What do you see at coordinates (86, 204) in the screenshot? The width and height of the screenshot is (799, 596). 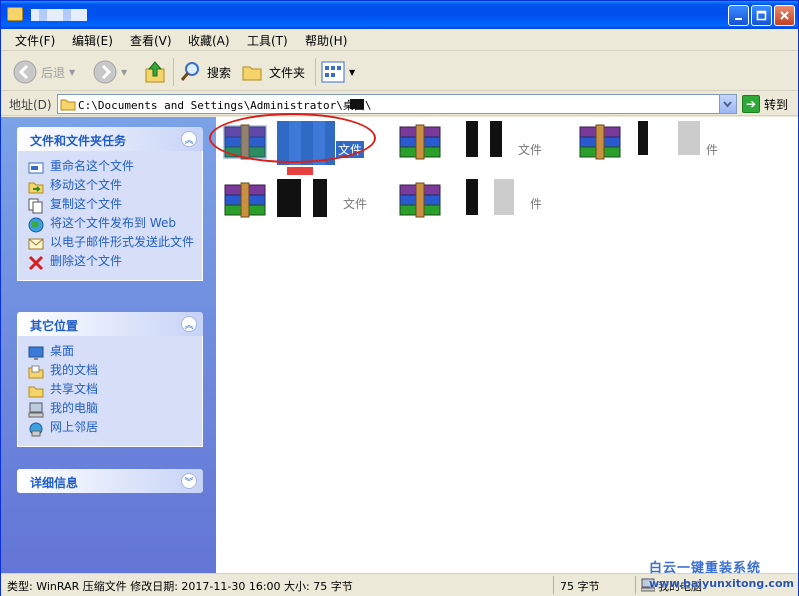 I see `task-copy-label: 复制这个文件` at bounding box center [86, 204].